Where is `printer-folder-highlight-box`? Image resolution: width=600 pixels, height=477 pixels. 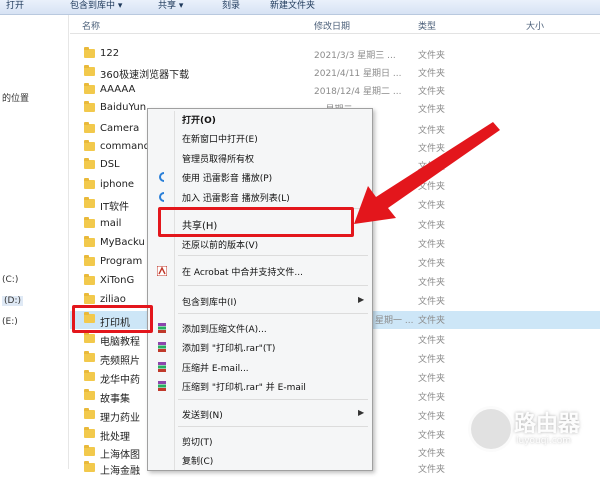
printer-folder-highlight-box is located at coordinates (112, 319).